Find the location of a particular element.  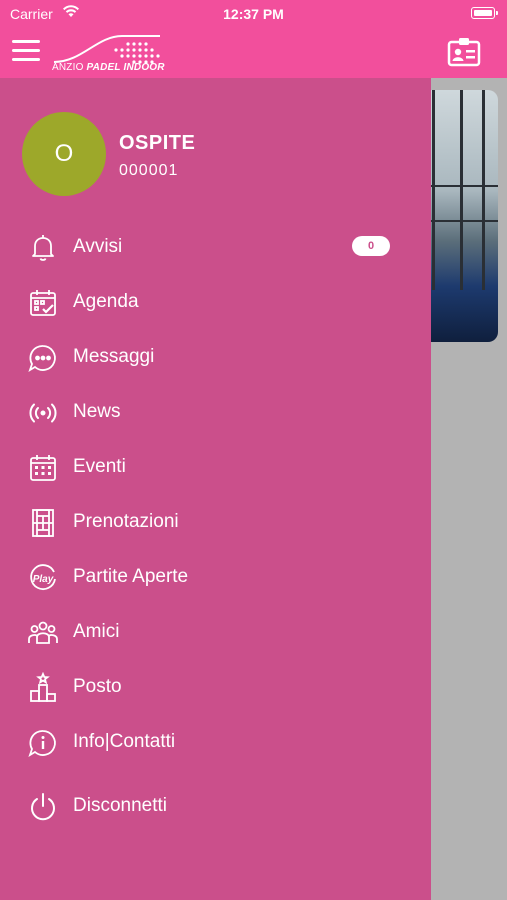

status-bar: Carrier 12:37 PM is located at coordinates (253, 14).